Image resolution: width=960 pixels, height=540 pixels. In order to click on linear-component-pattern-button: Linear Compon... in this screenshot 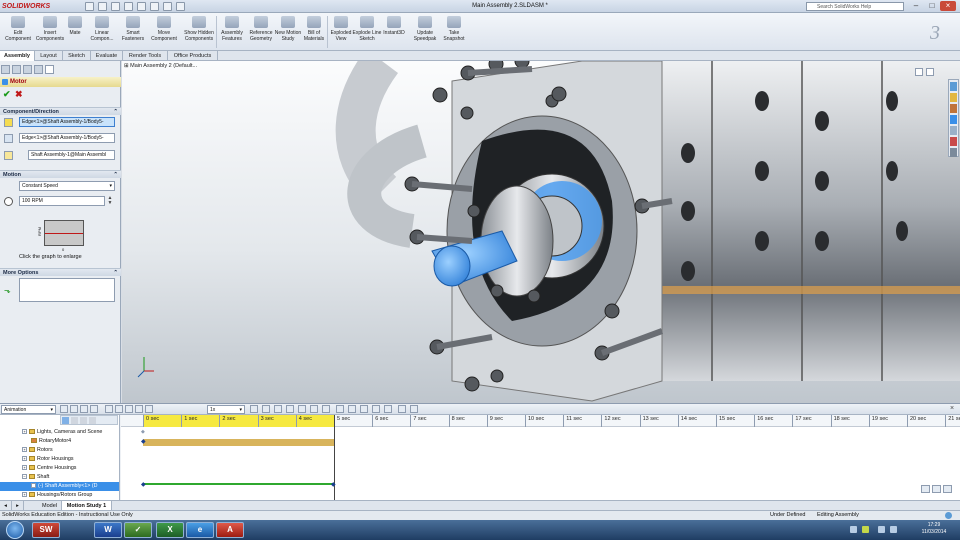, I will do `click(102, 32)`.